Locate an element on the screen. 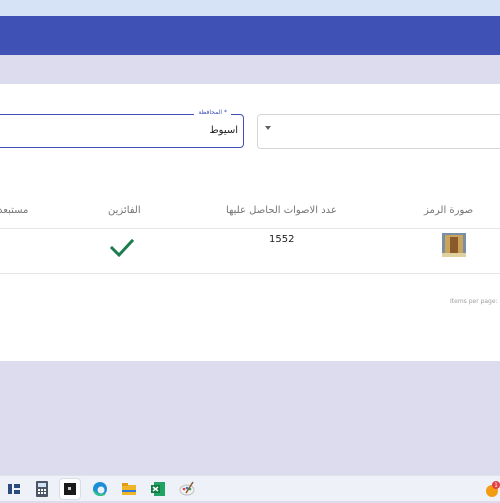  governorate-label: المحافظة * is located at coordinates (212, 113).